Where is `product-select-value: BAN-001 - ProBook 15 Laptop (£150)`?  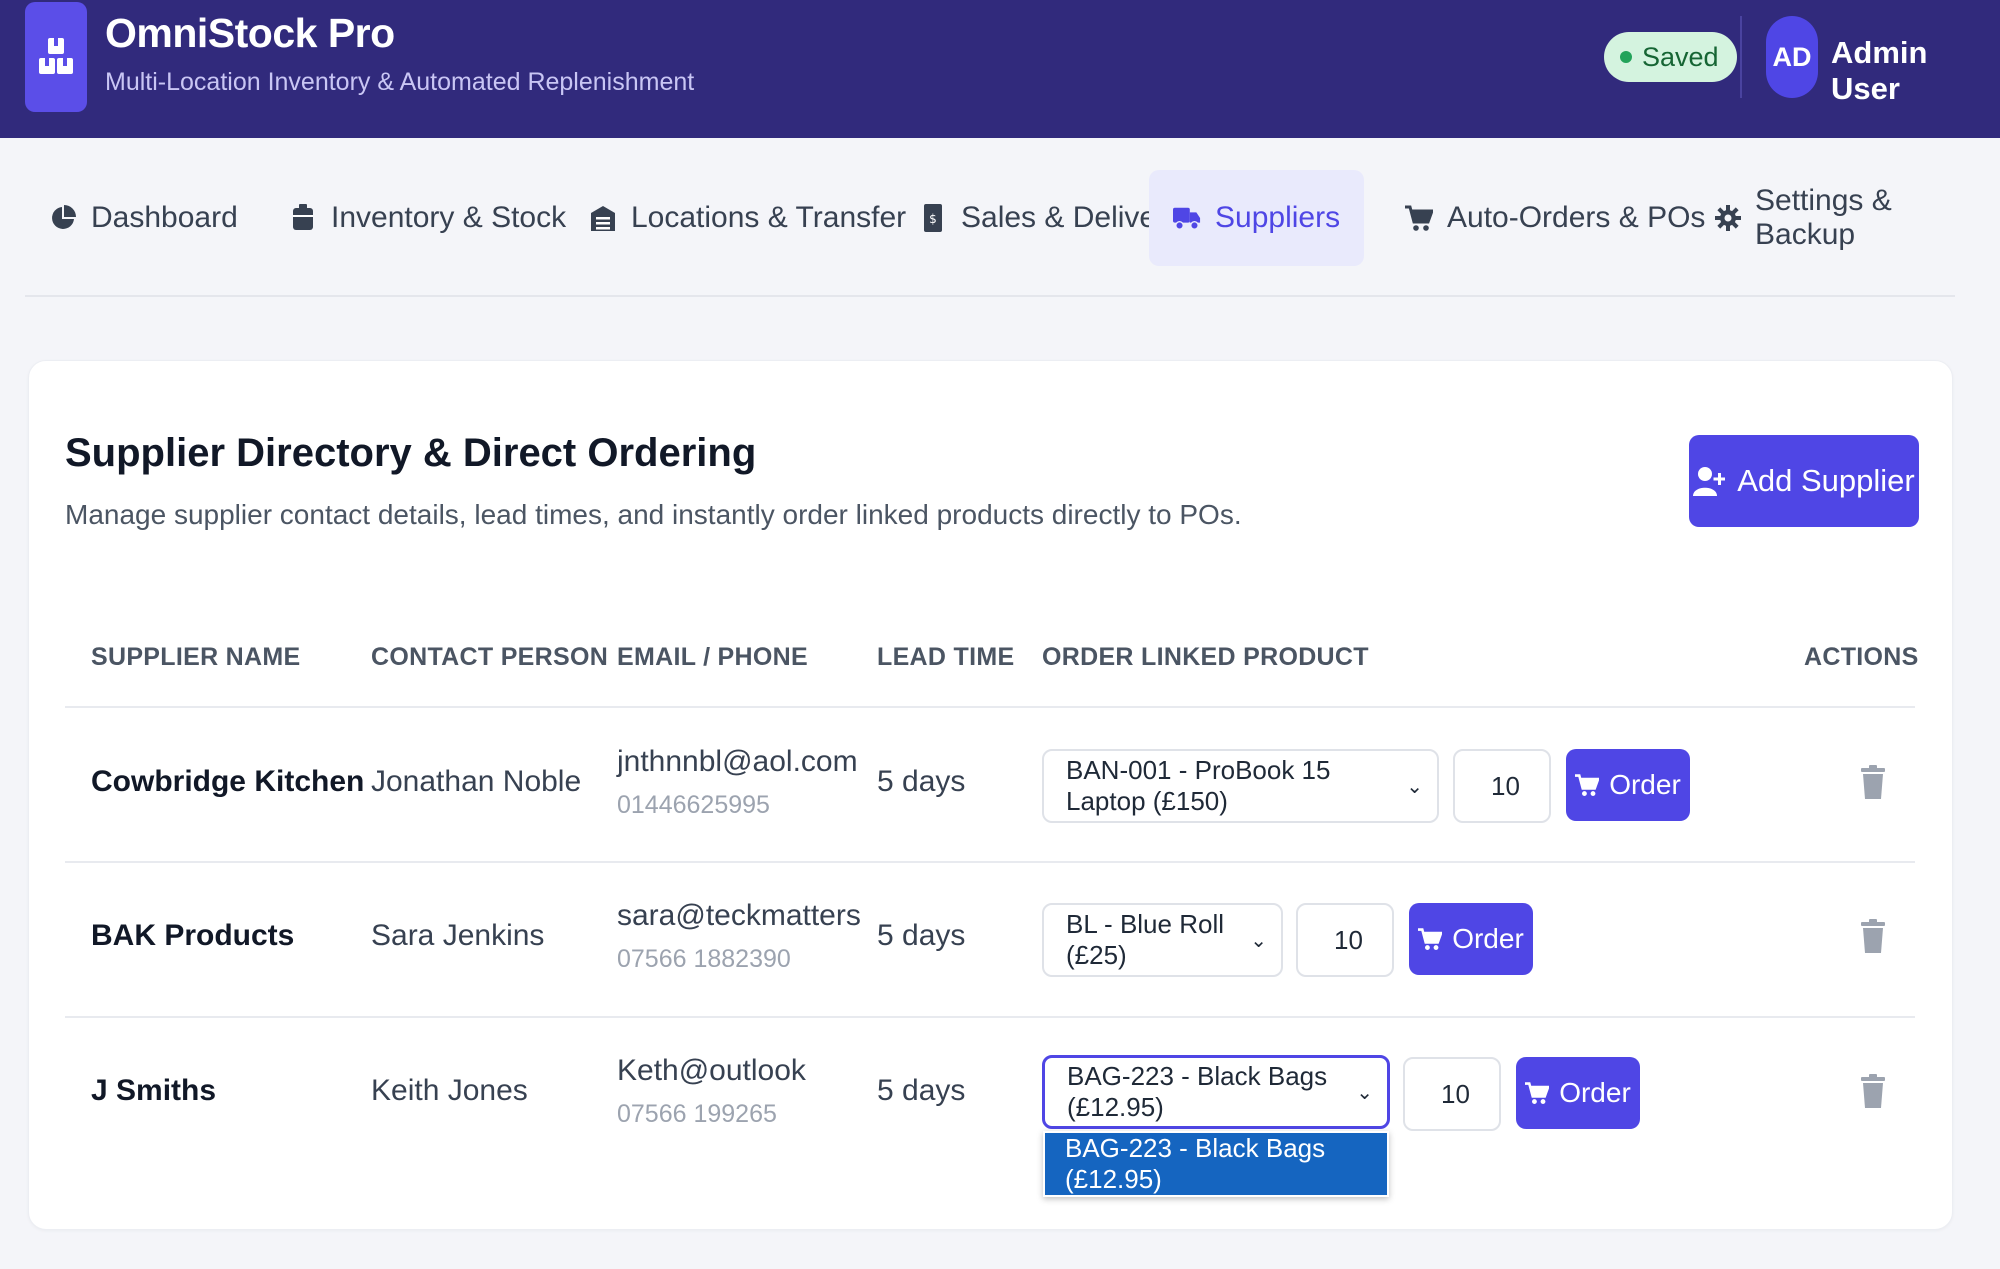
product-select-value: BAN-001 - ProBook 15 Laptop (£150) is located at coordinates (1198, 785).